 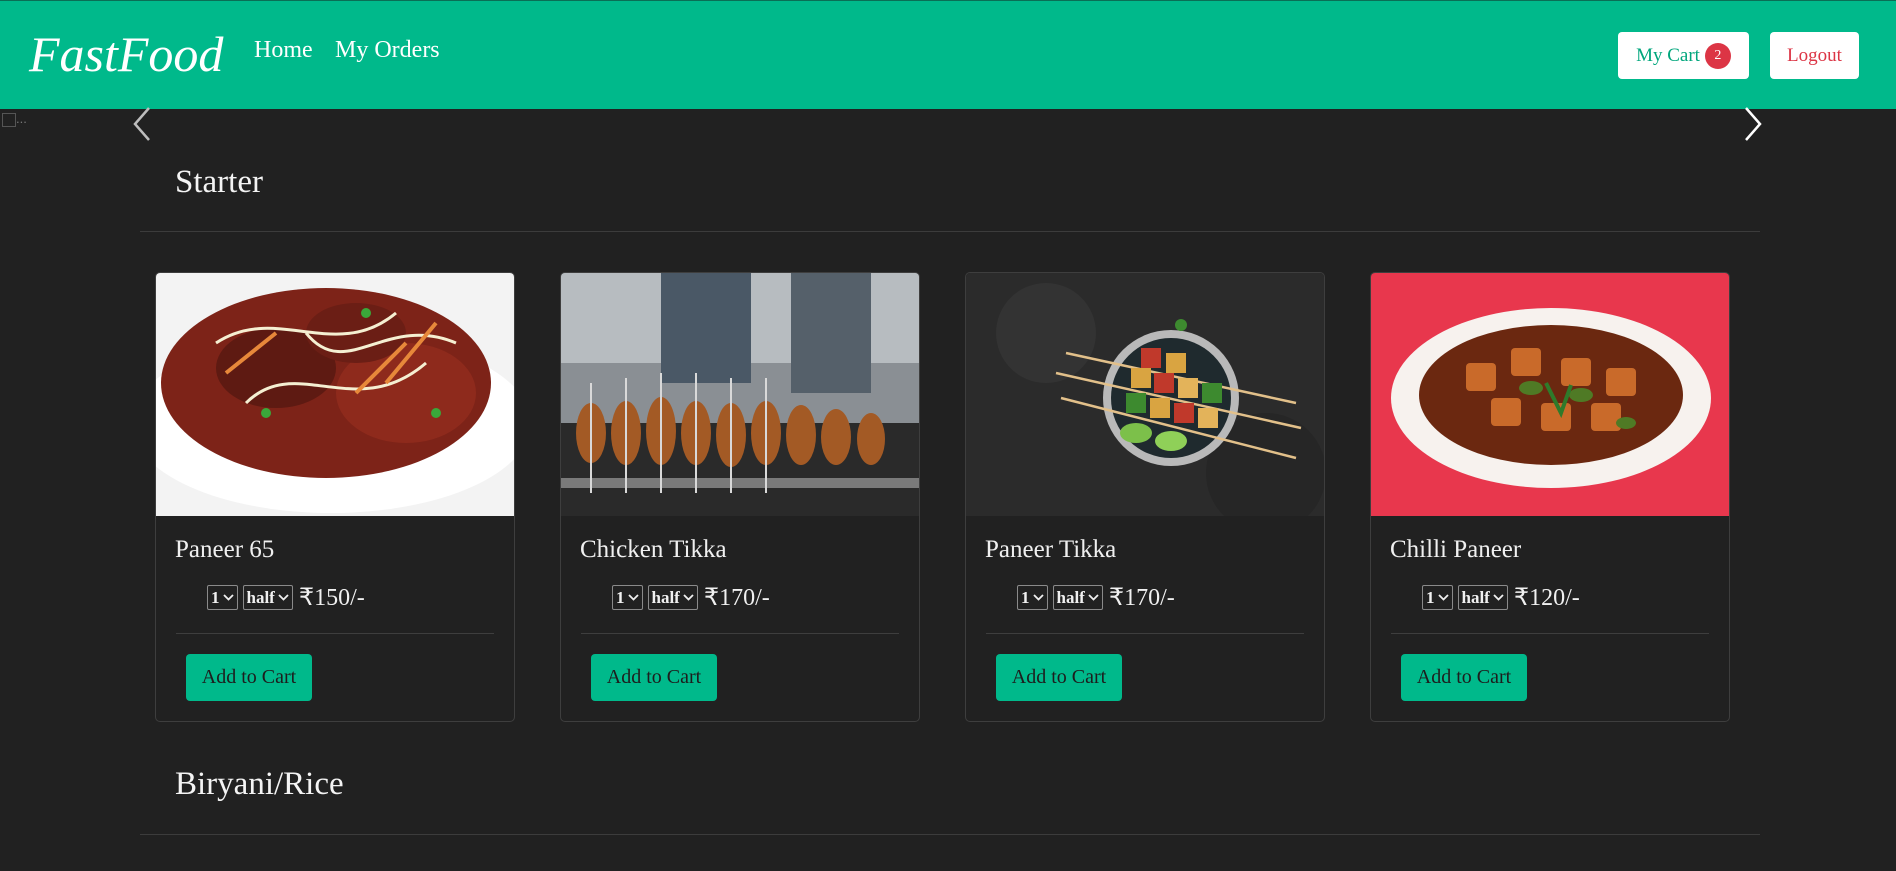 I want to click on food-options: 1 half ₹150/-, so click(x=286, y=597).